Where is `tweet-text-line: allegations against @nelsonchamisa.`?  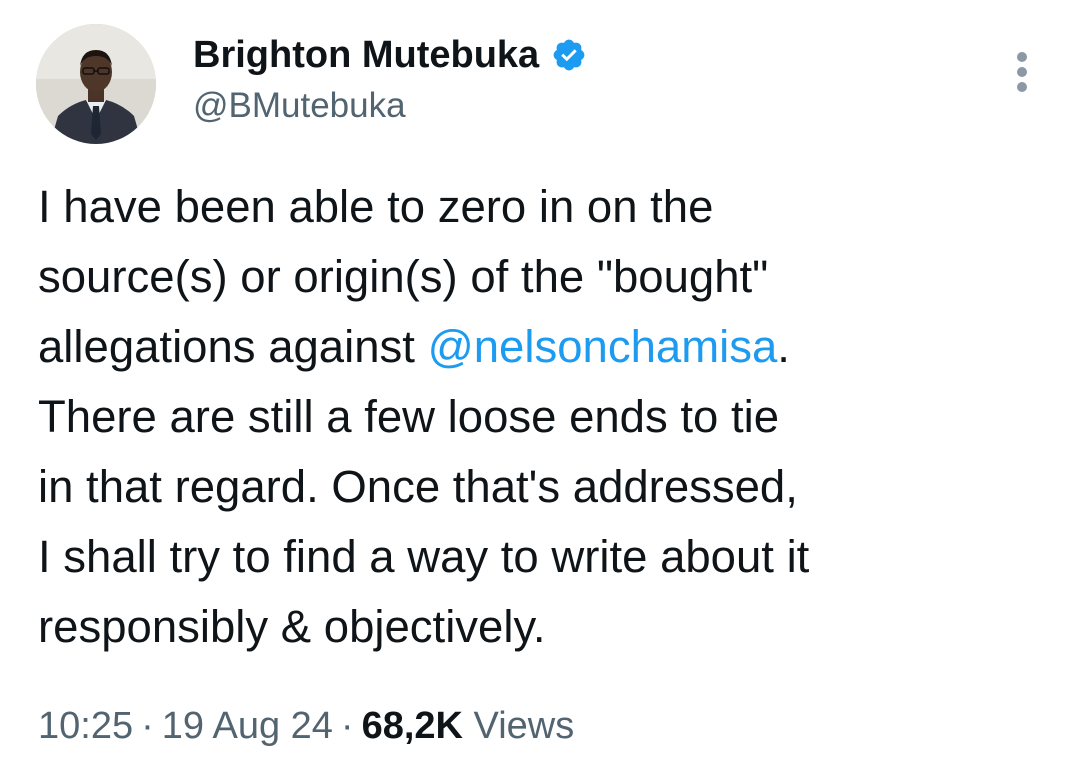
tweet-text-line: allegations against @nelsonchamisa. is located at coordinates (543, 347).